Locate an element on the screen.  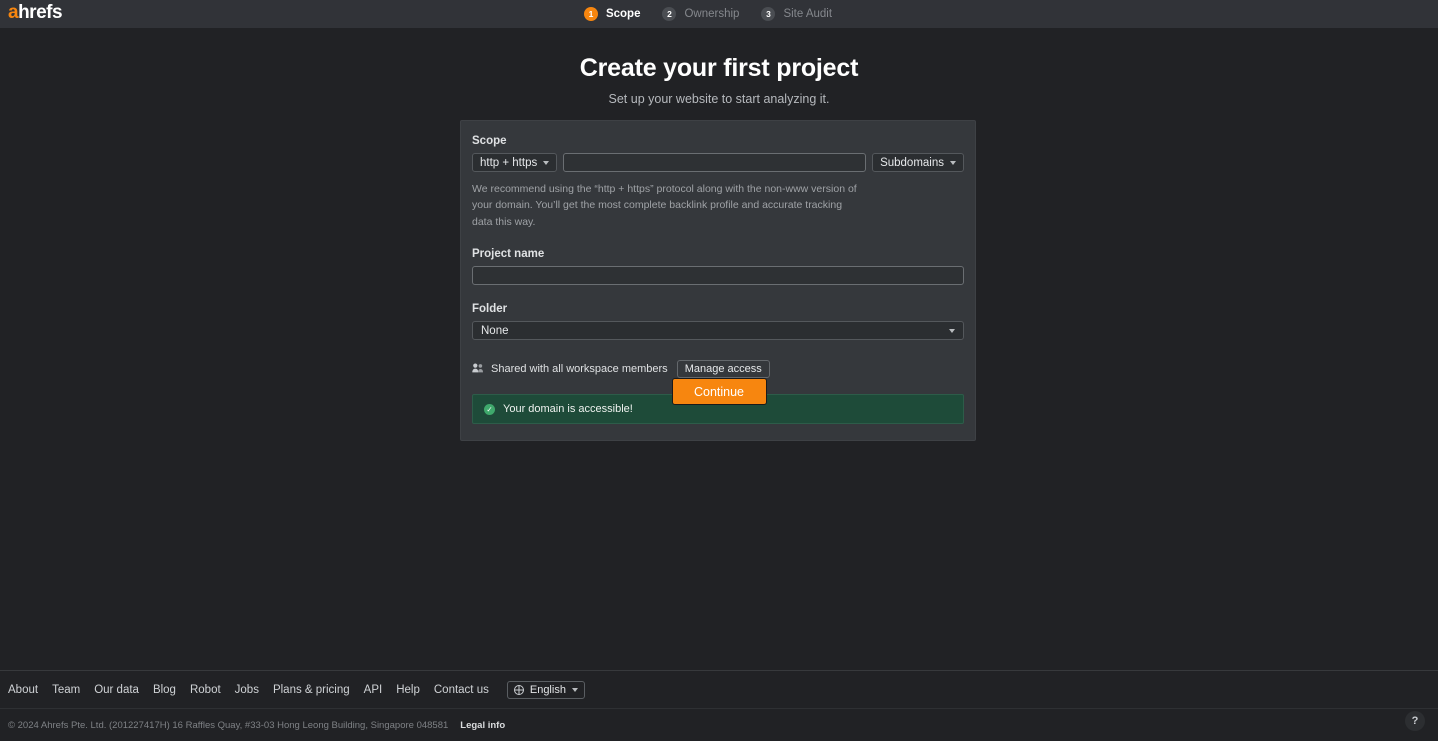
manage-access-button: Manage access is located at coordinates (723, 369).